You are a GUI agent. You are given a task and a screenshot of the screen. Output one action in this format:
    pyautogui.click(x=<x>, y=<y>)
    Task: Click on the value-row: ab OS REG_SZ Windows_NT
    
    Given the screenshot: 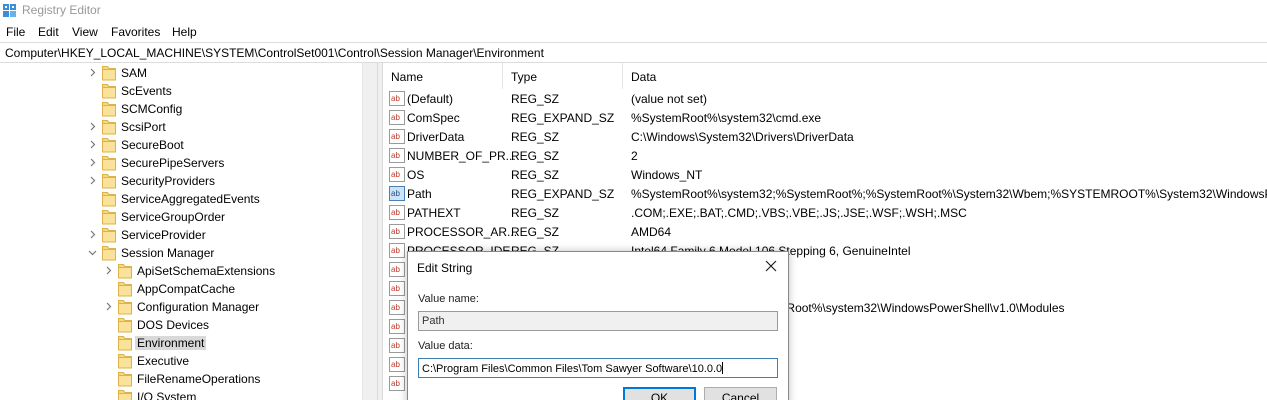 What is the action you would take?
    pyautogui.click(x=825, y=174)
    